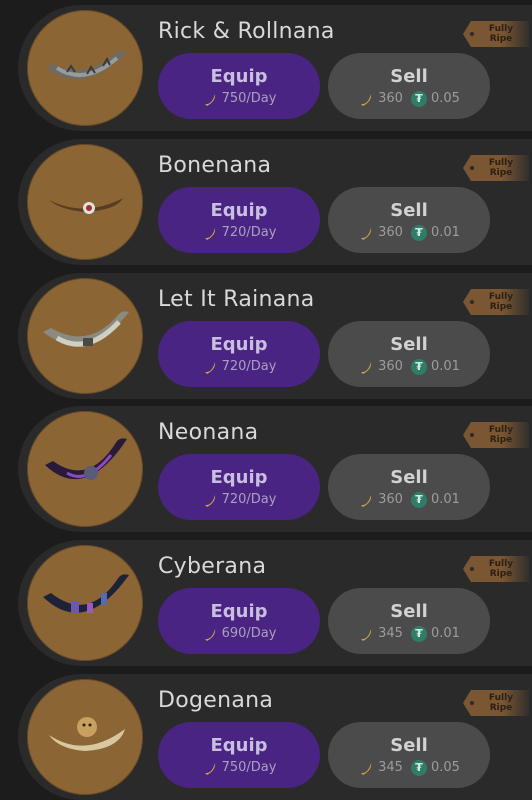 This screenshot has height=800, width=532. I want to click on item-name: Dogenana, so click(216, 700).